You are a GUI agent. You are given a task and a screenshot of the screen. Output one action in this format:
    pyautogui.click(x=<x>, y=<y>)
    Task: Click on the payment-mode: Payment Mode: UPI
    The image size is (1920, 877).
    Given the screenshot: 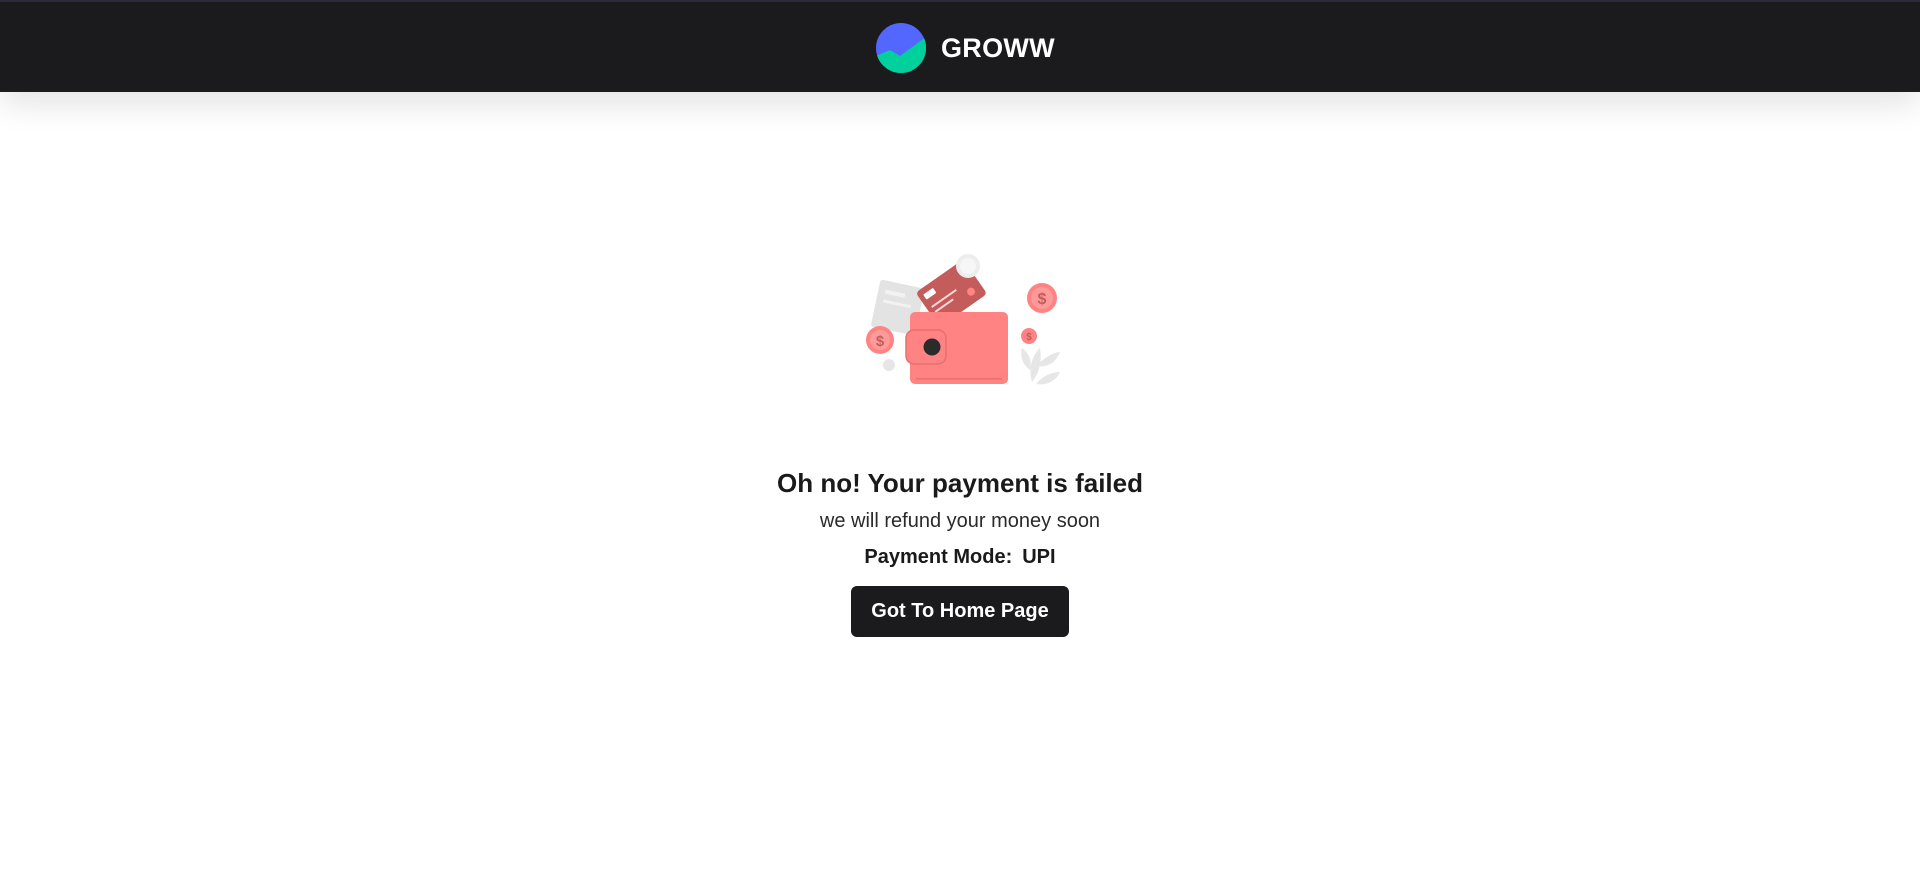 What is the action you would take?
    pyautogui.click(x=960, y=557)
    